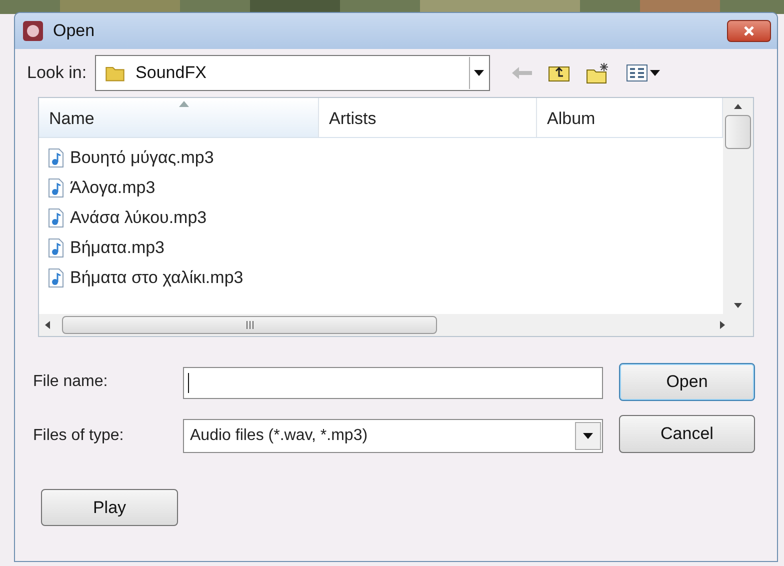  I want to click on cancel-button: Cancel, so click(687, 434).